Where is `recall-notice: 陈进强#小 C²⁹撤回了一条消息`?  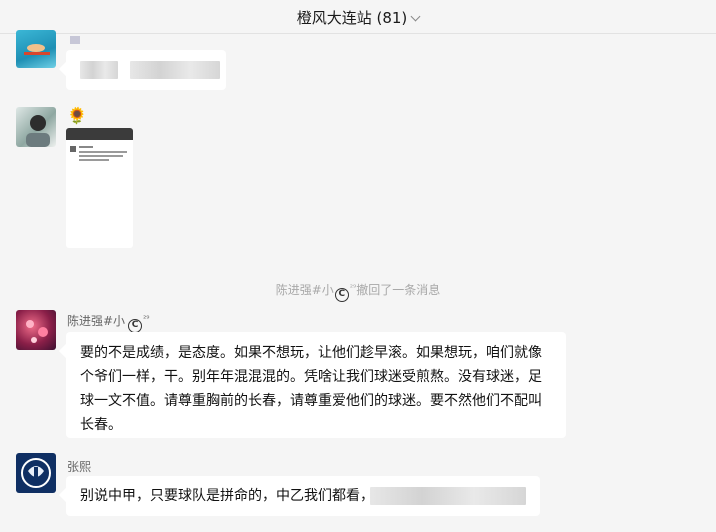 recall-notice: 陈进强#小 C²⁹撤回了一条消息 is located at coordinates (358, 291).